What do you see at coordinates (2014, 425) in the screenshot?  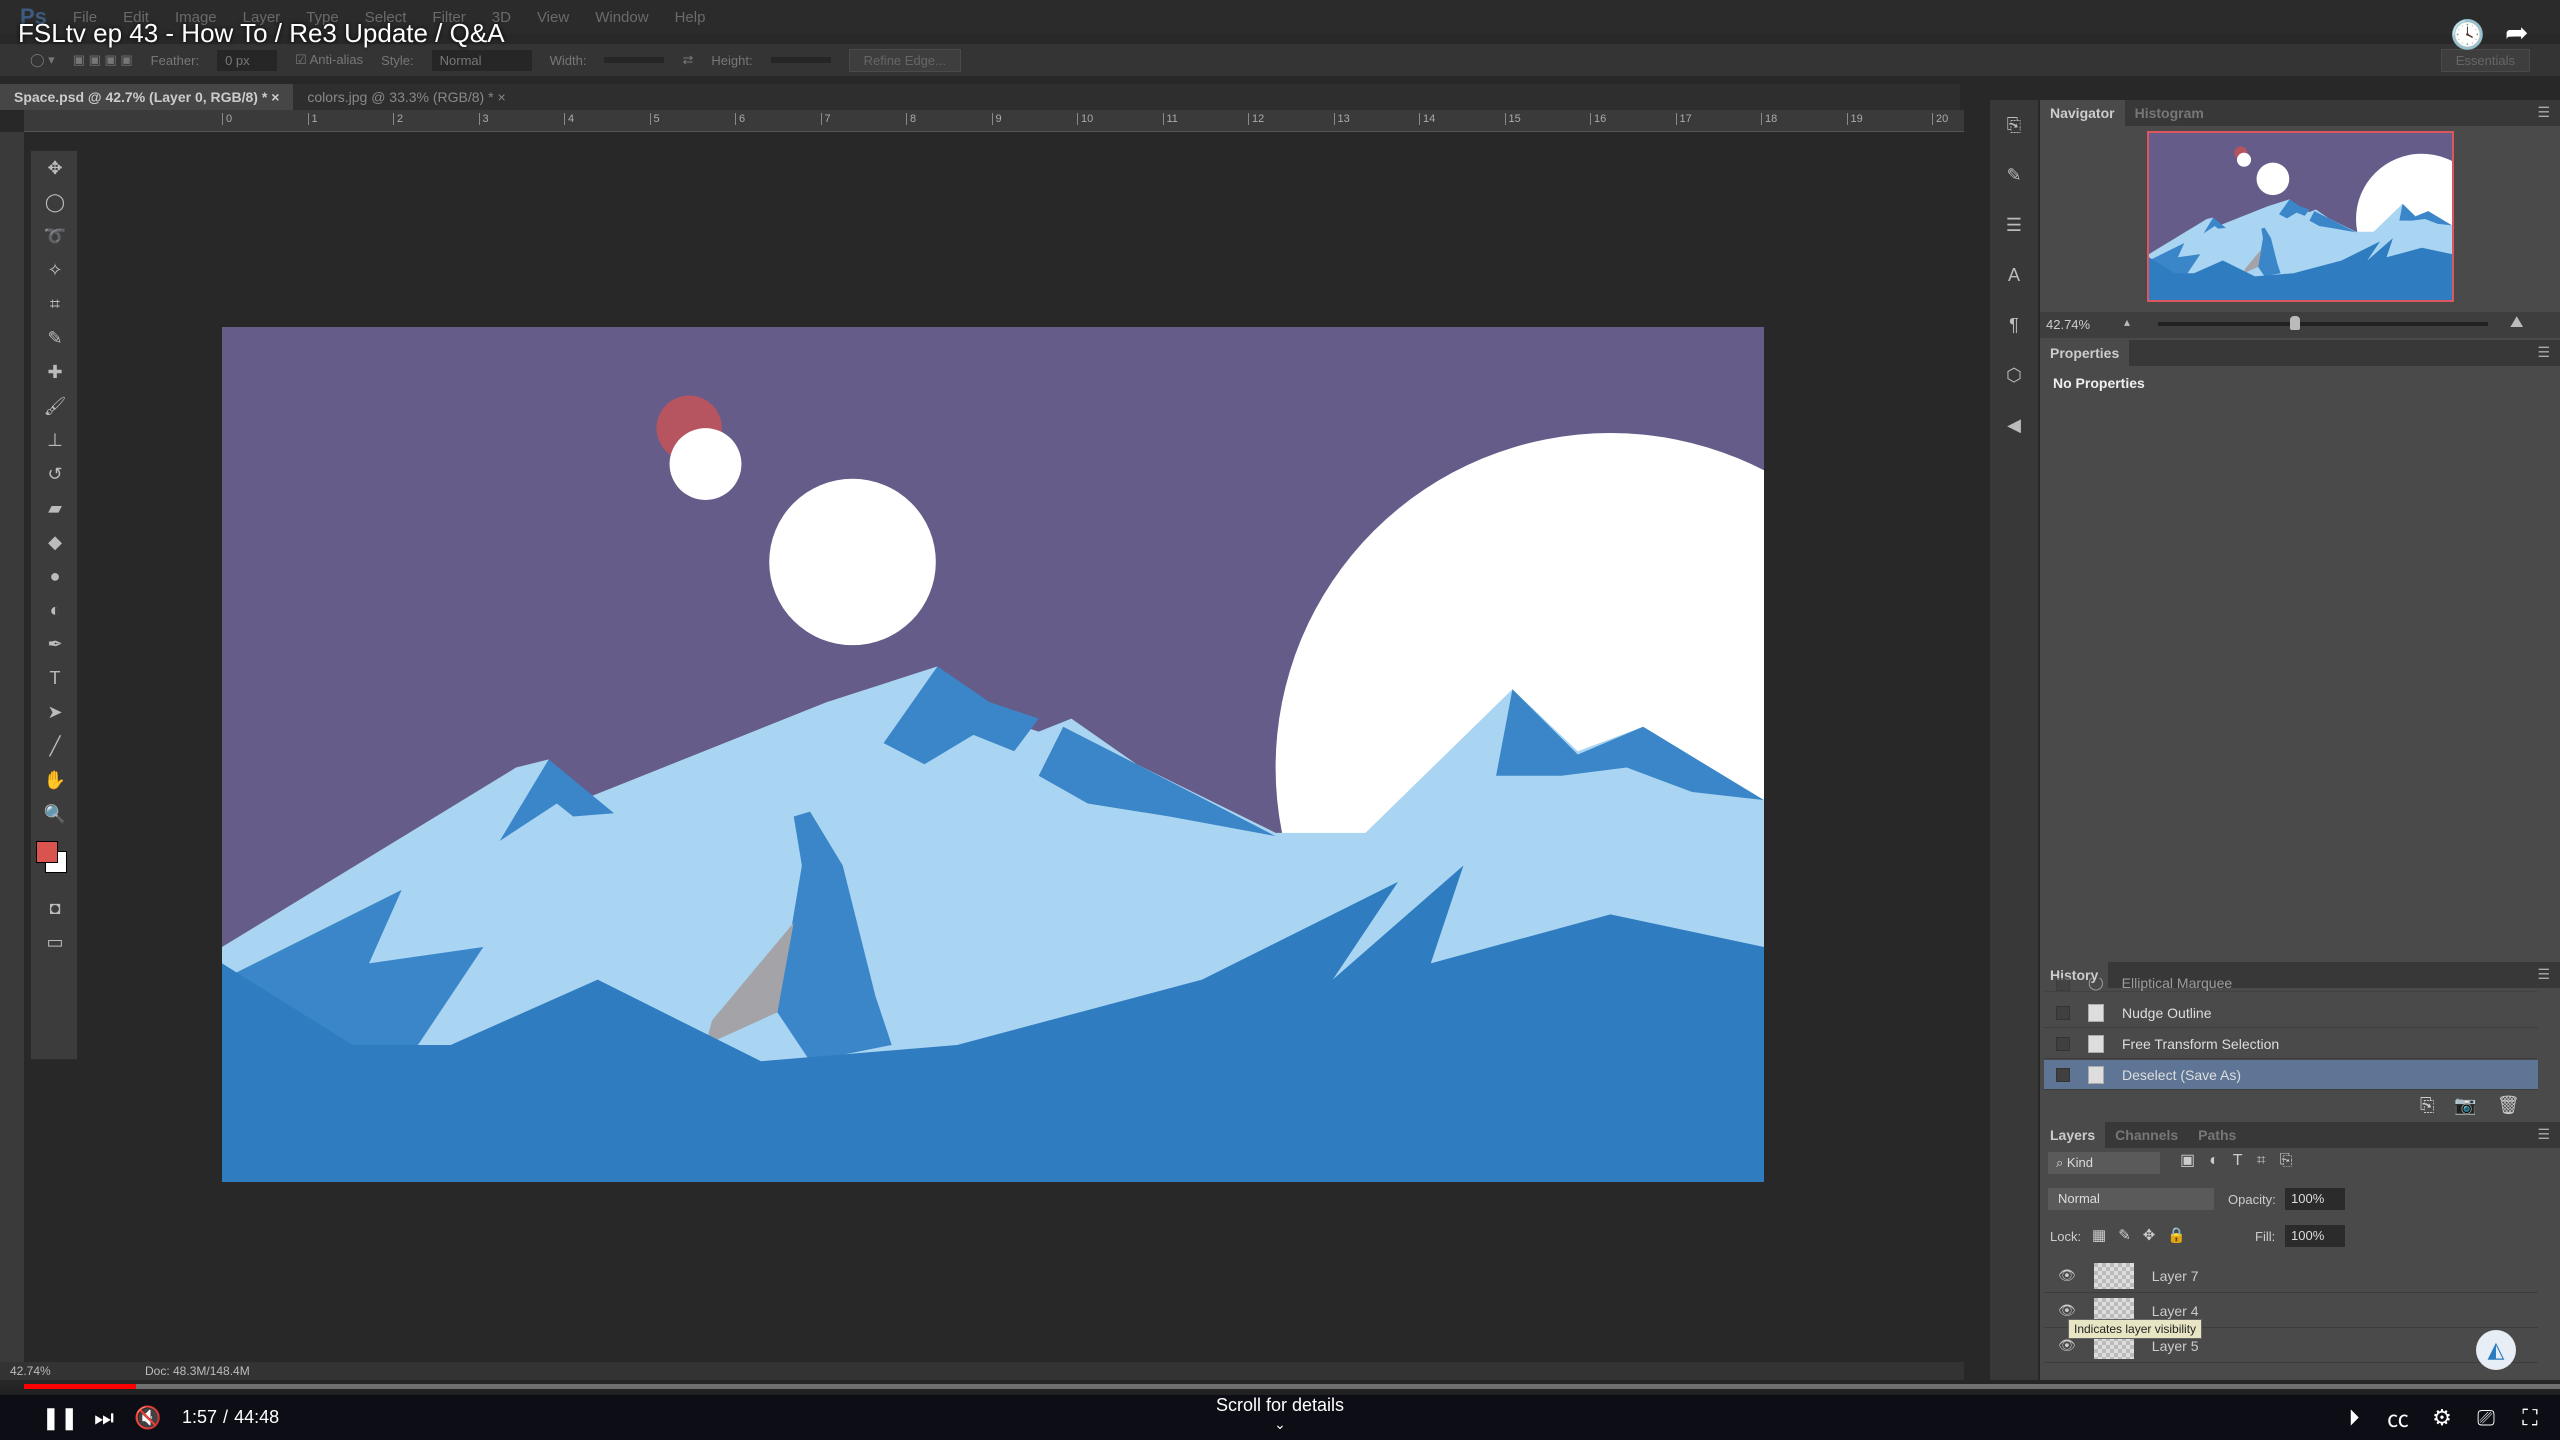 I see `timeline-icon: ◀` at bounding box center [2014, 425].